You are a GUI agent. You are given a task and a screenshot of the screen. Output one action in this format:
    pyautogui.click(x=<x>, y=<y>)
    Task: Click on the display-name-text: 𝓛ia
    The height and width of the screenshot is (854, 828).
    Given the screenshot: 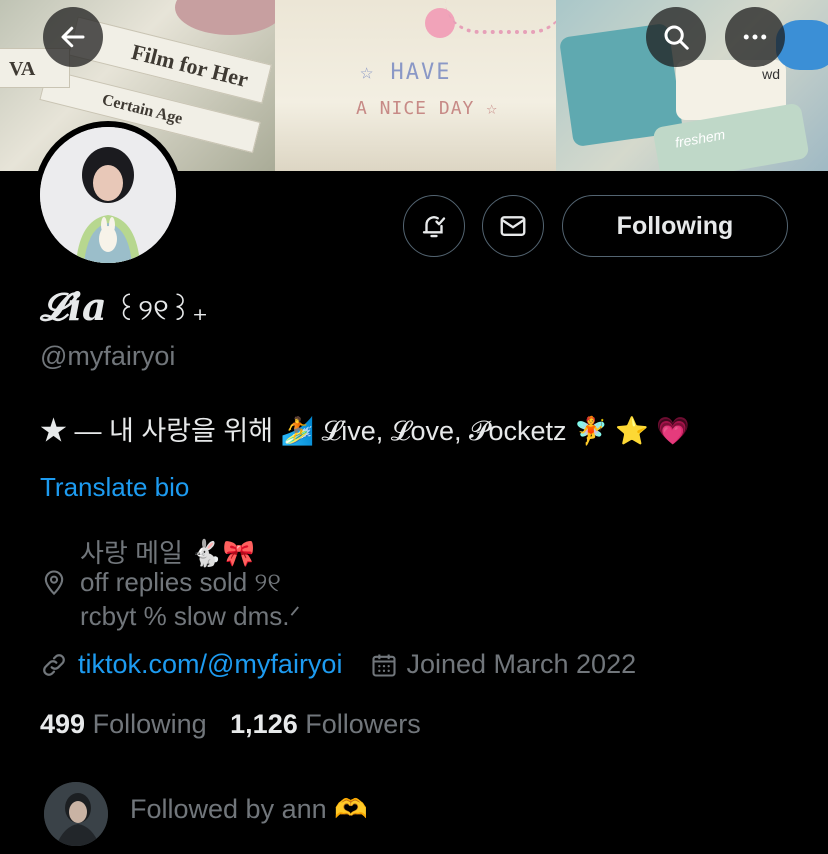 What is the action you would take?
    pyautogui.click(x=73, y=306)
    